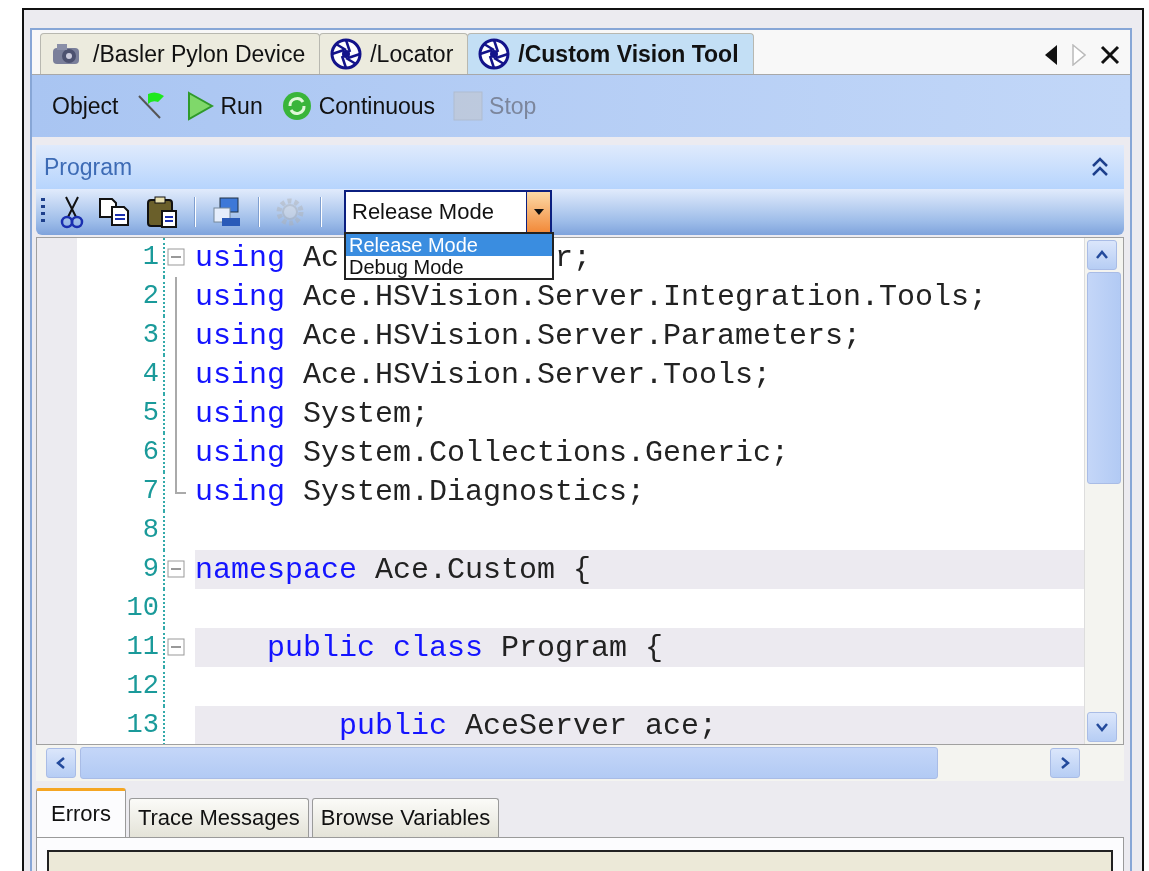 The image size is (1149, 871). What do you see at coordinates (121, 569) in the screenshot?
I see `line-number: 9` at bounding box center [121, 569].